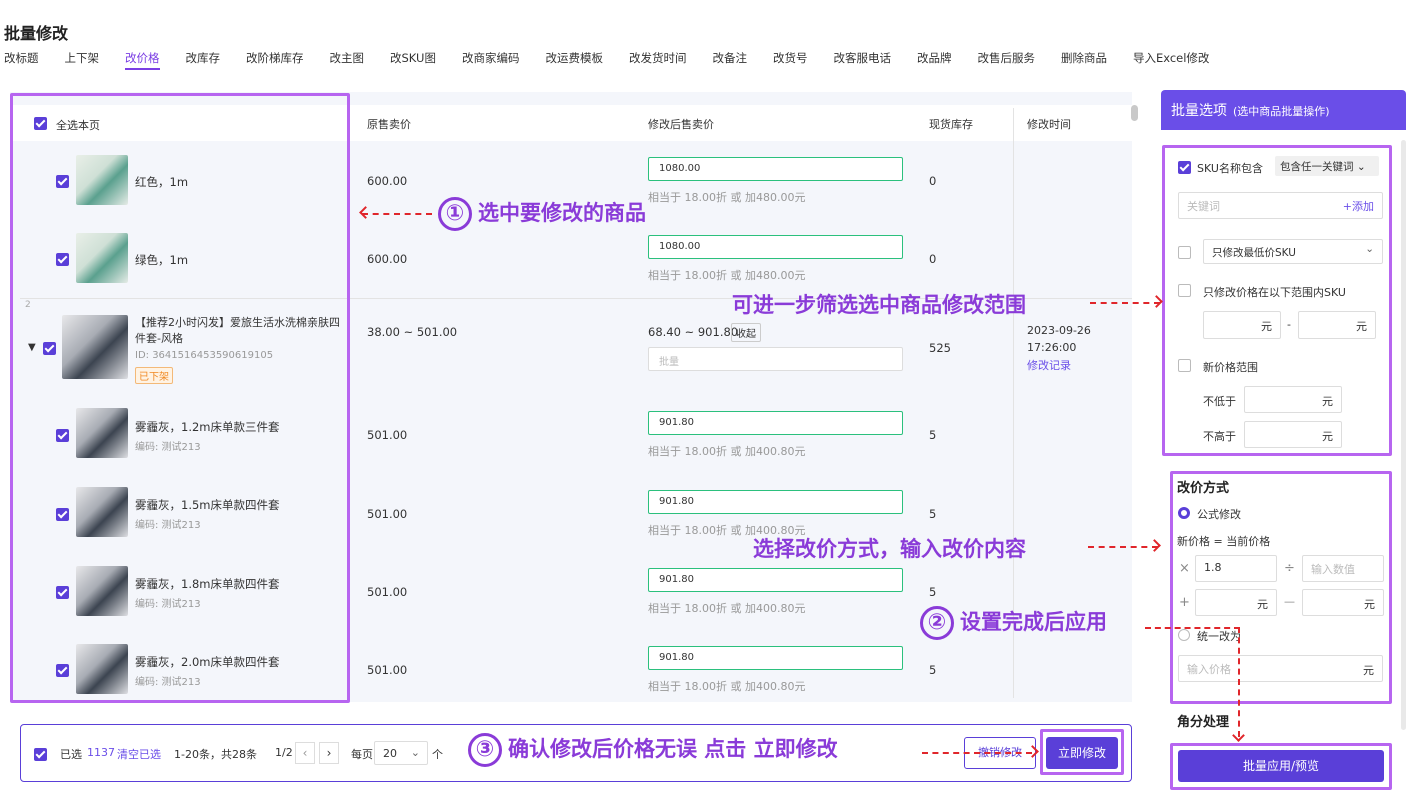 The height and width of the screenshot is (800, 1413). I want to click on batch-price-input: 批量, so click(775, 359).